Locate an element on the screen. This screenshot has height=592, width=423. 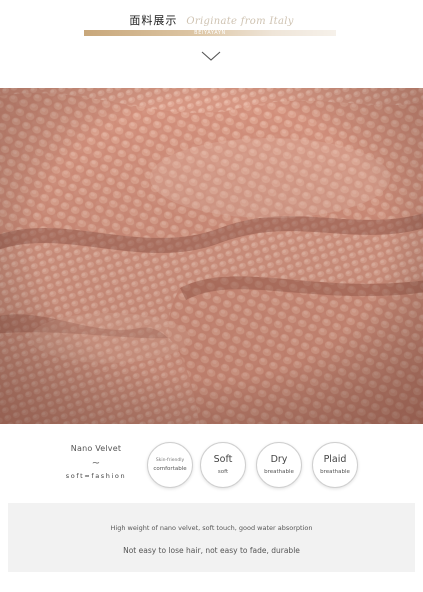
section-title: 面料展示 Originate from Italy is located at coordinates (211, 18).